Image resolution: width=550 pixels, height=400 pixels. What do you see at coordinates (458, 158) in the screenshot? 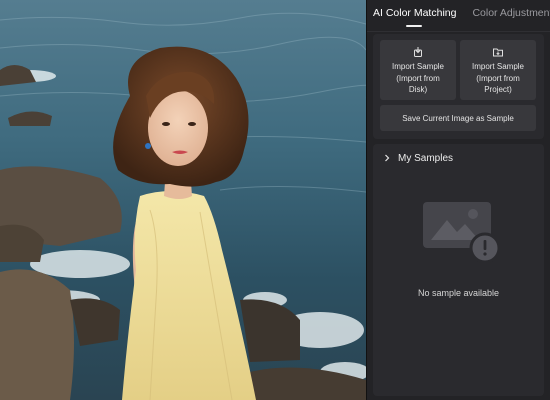
I see `my-samples-header: My Samples` at bounding box center [458, 158].